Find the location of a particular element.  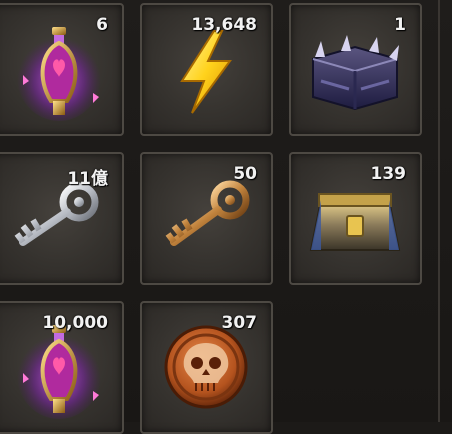

item-count: 1 is located at coordinates (400, 25).